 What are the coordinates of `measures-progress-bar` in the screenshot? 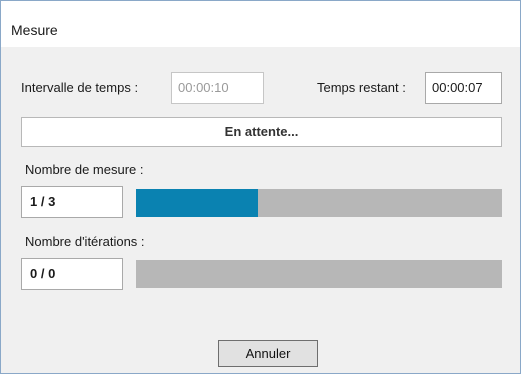 It's located at (319, 203).